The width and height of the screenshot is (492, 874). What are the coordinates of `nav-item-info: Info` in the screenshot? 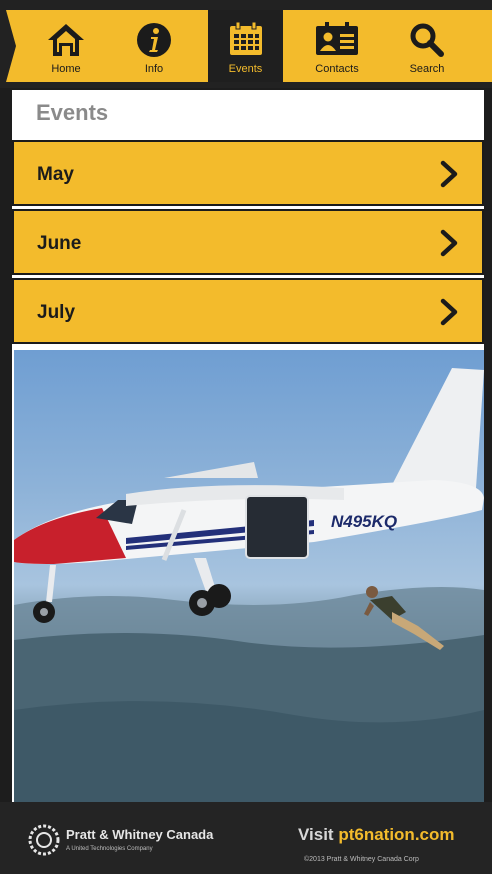 It's located at (154, 46).